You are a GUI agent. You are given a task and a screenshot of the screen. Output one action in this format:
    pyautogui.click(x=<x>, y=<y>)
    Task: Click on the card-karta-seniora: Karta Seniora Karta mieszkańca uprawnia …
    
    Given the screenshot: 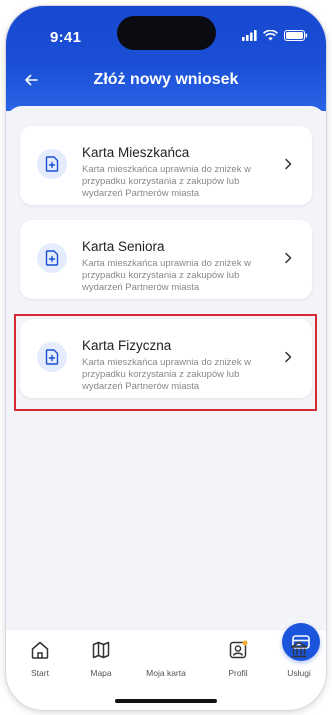 What is the action you would take?
    pyautogui.click(x=166, y=259)
    